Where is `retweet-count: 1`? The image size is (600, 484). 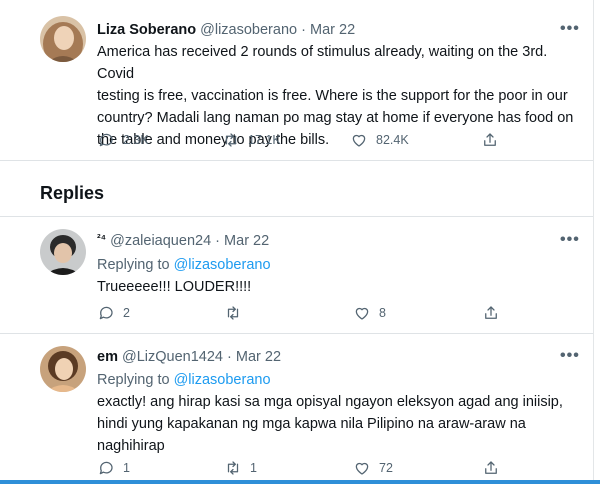 retweet-count: 1 is located at coordinates (253, 468).